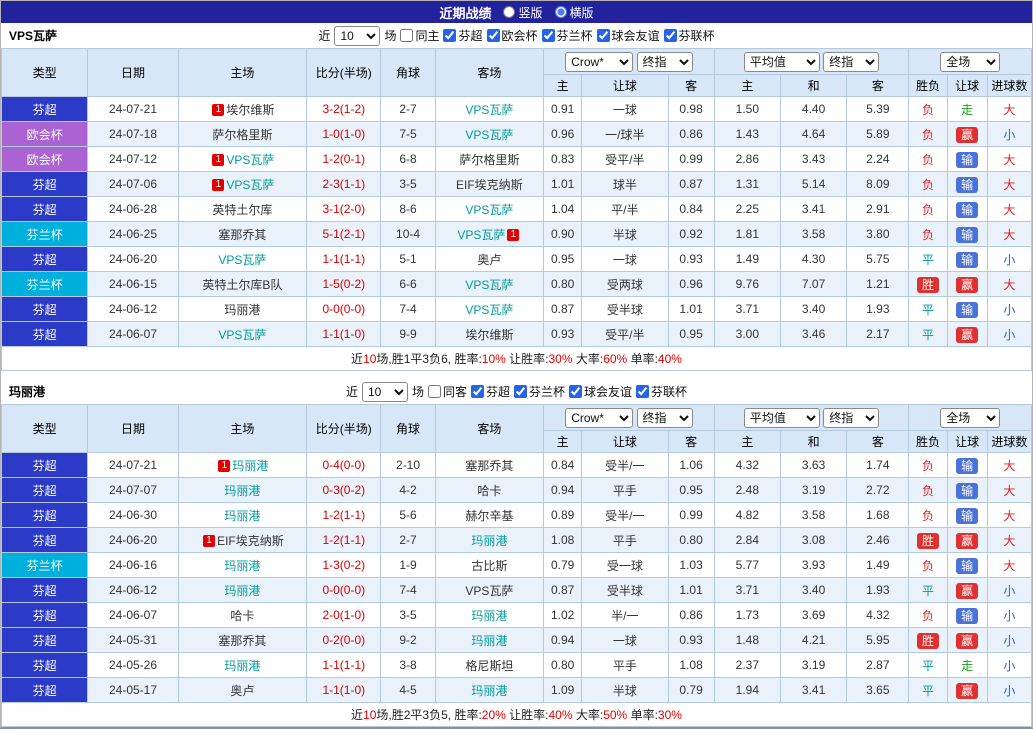  Describe the element at coordinates (408, 690) in the screenshot. I see `corner-cell: 4-5` at that location.